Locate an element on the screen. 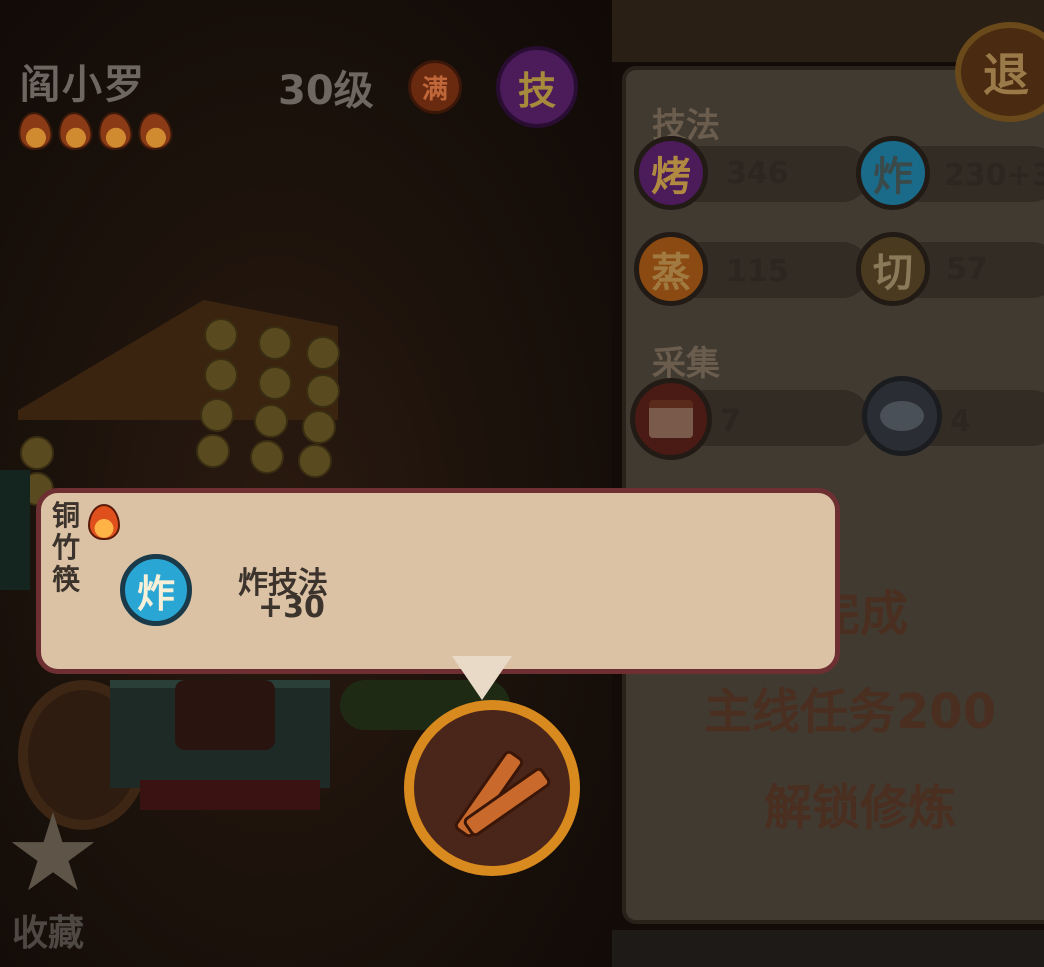 This screenshot has width=1044, height=967. fish-shape-icon is located at coordinates (902, 416).